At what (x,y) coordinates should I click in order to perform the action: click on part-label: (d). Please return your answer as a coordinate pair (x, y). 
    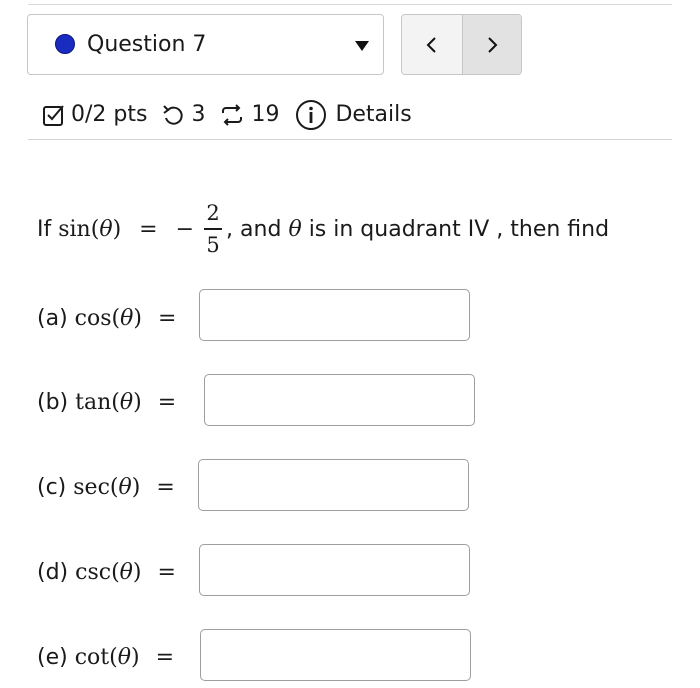
    Looking at the image, I should click on (53, 572).